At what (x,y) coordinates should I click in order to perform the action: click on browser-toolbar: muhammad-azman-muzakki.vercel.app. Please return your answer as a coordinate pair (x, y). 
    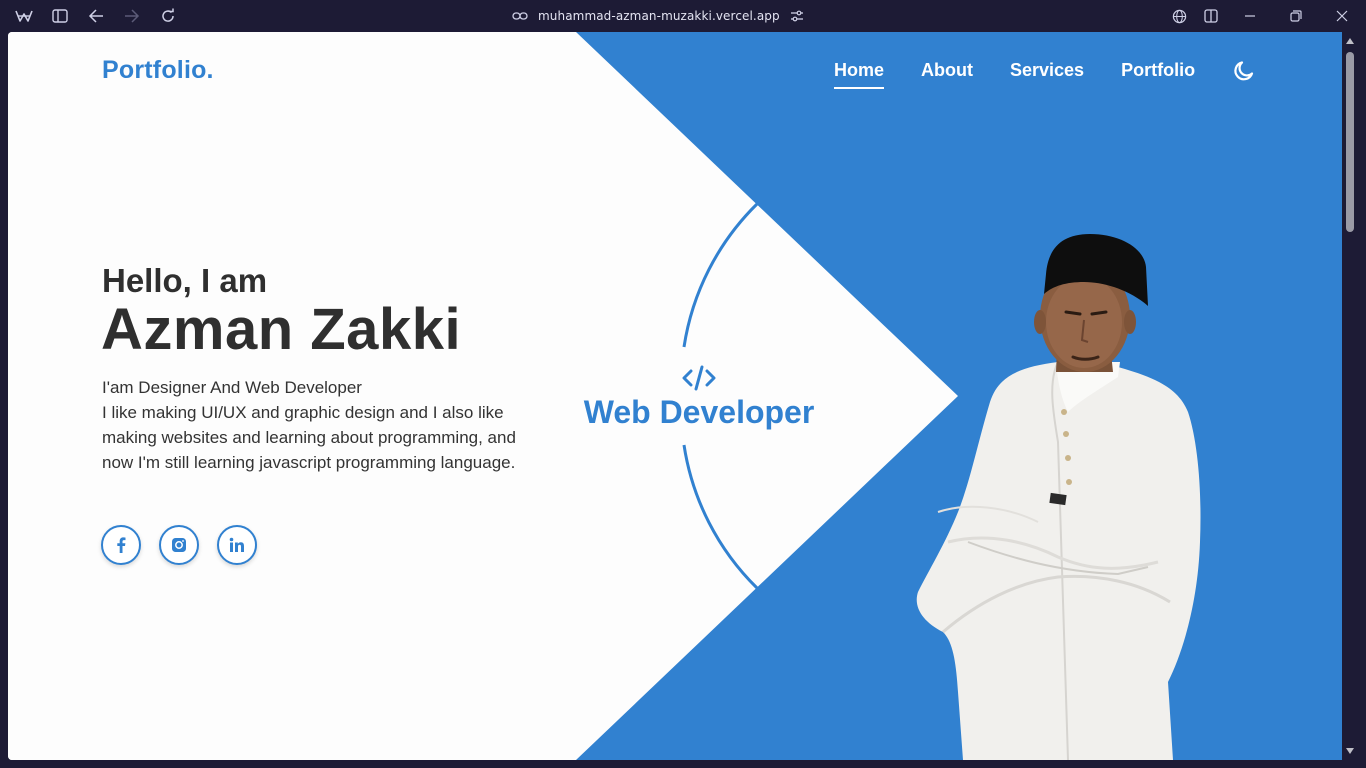
    Looking at the image, I should click on (683, 16).